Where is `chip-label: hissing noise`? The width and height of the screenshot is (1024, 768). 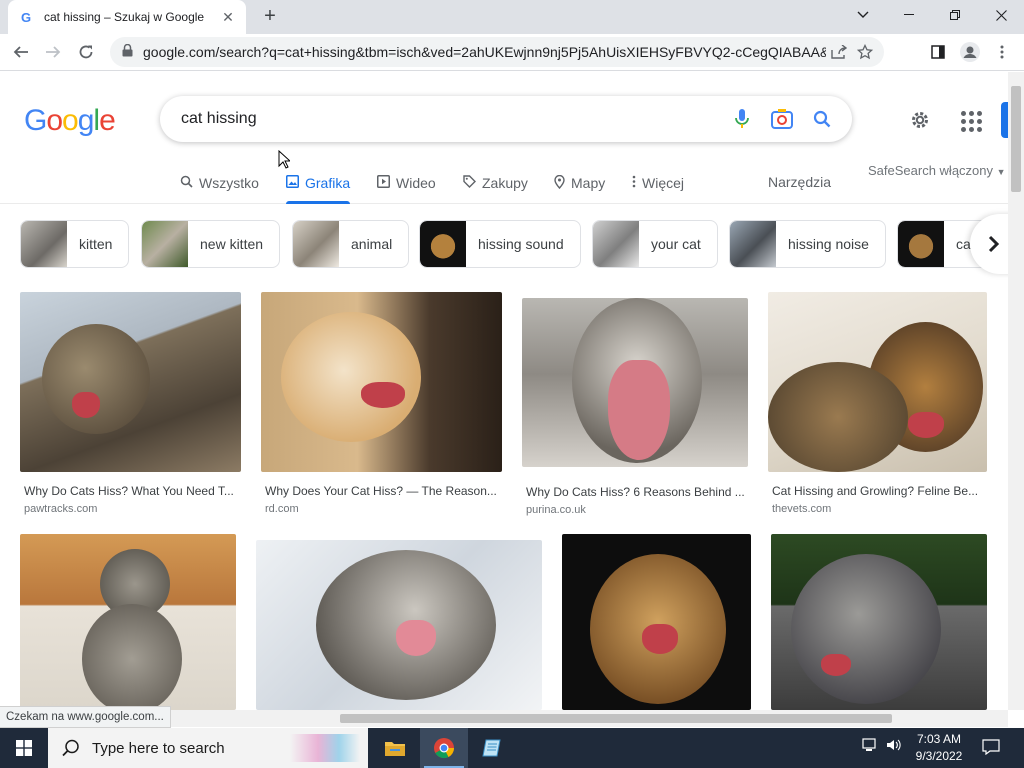
chip-label: hissing noise is located at coordinates (828, 244).